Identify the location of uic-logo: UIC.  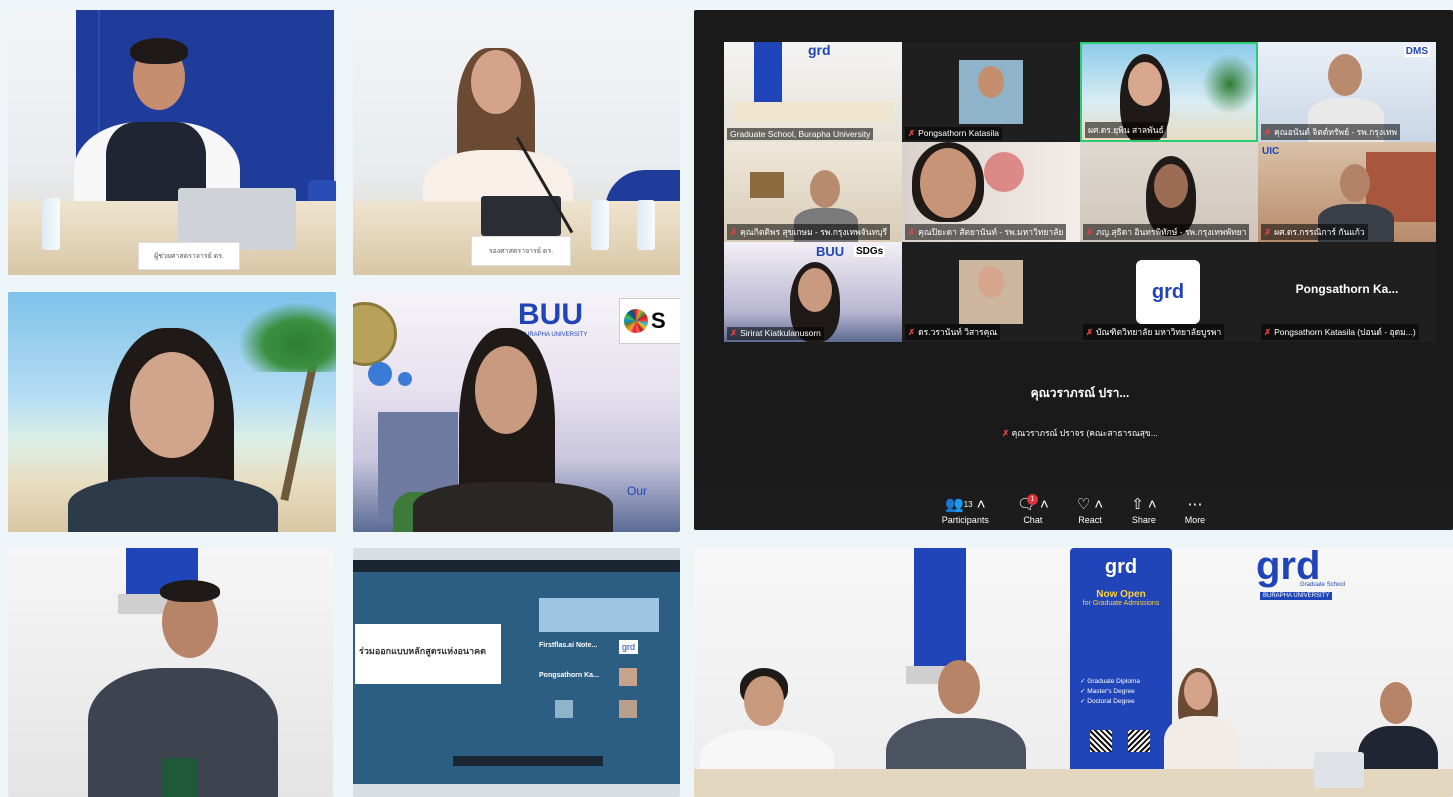
(1271, 151).